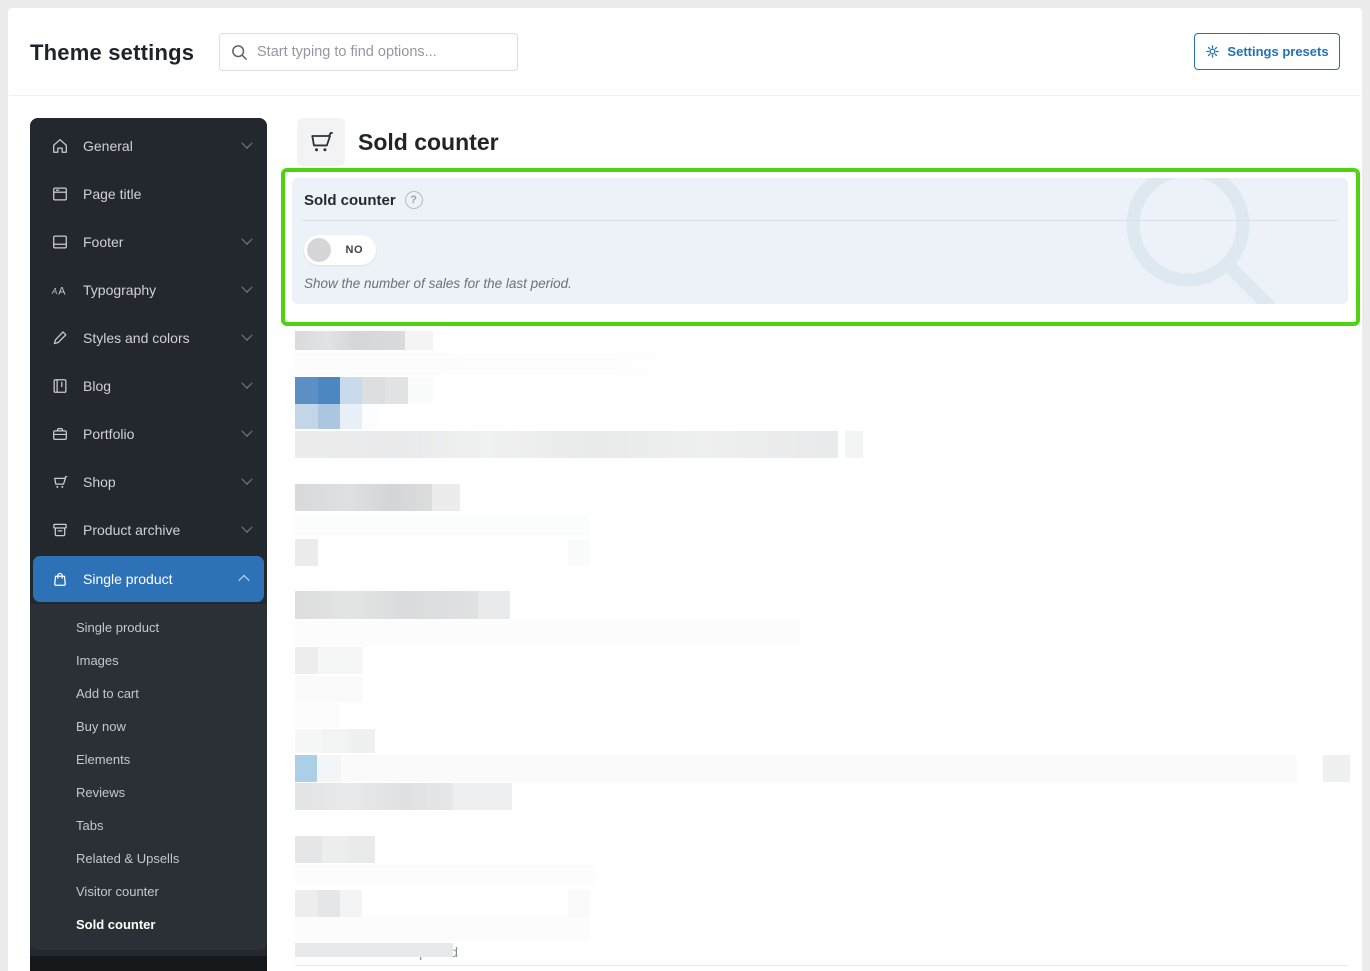  What do you see at coordinates (60, 434) in the screenshot?
I see `portfolio-icon` at bounding box center [60, 434].